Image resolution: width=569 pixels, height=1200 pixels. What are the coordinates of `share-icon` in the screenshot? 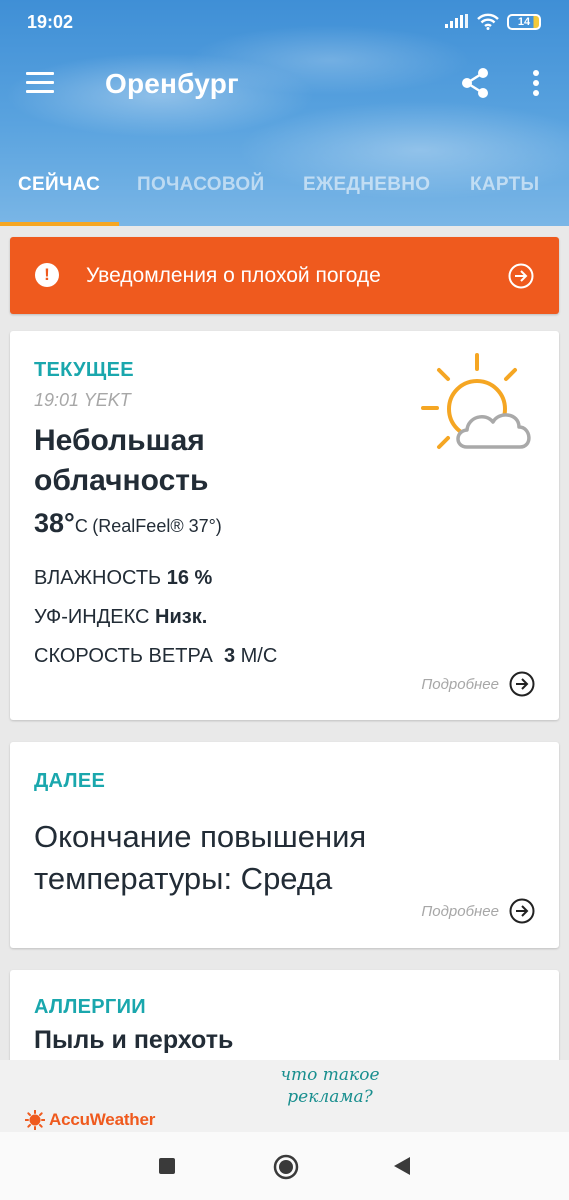 It's located at (475, 83).